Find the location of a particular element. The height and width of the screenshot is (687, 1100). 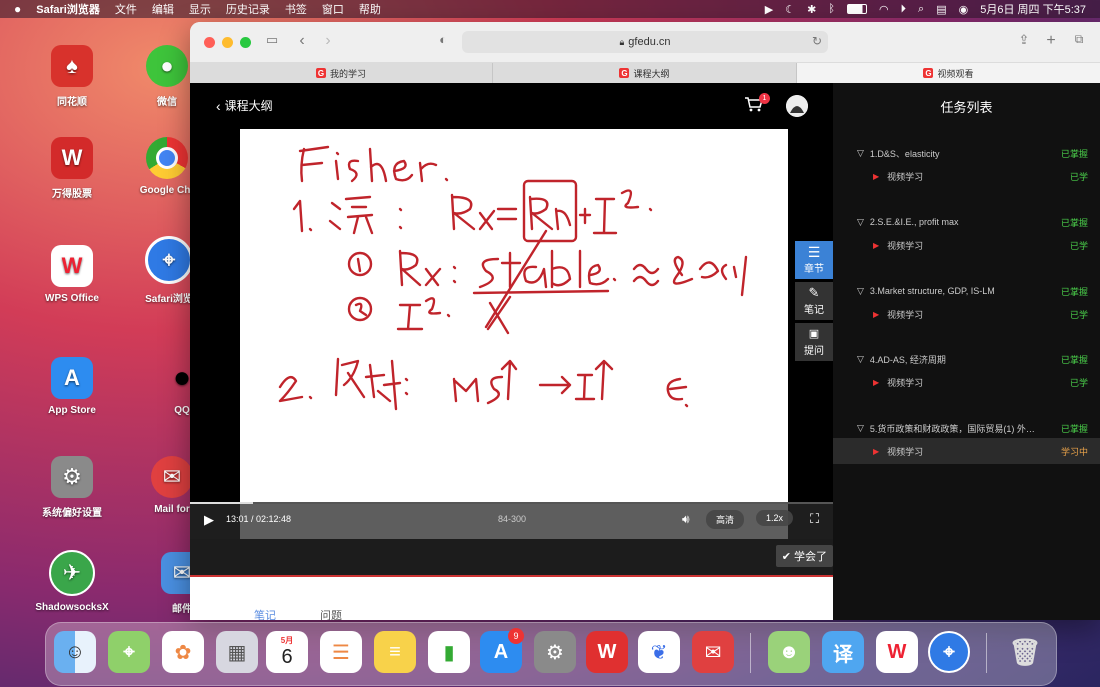

speed-button: 1.2x is located at coordinates (775, 518).